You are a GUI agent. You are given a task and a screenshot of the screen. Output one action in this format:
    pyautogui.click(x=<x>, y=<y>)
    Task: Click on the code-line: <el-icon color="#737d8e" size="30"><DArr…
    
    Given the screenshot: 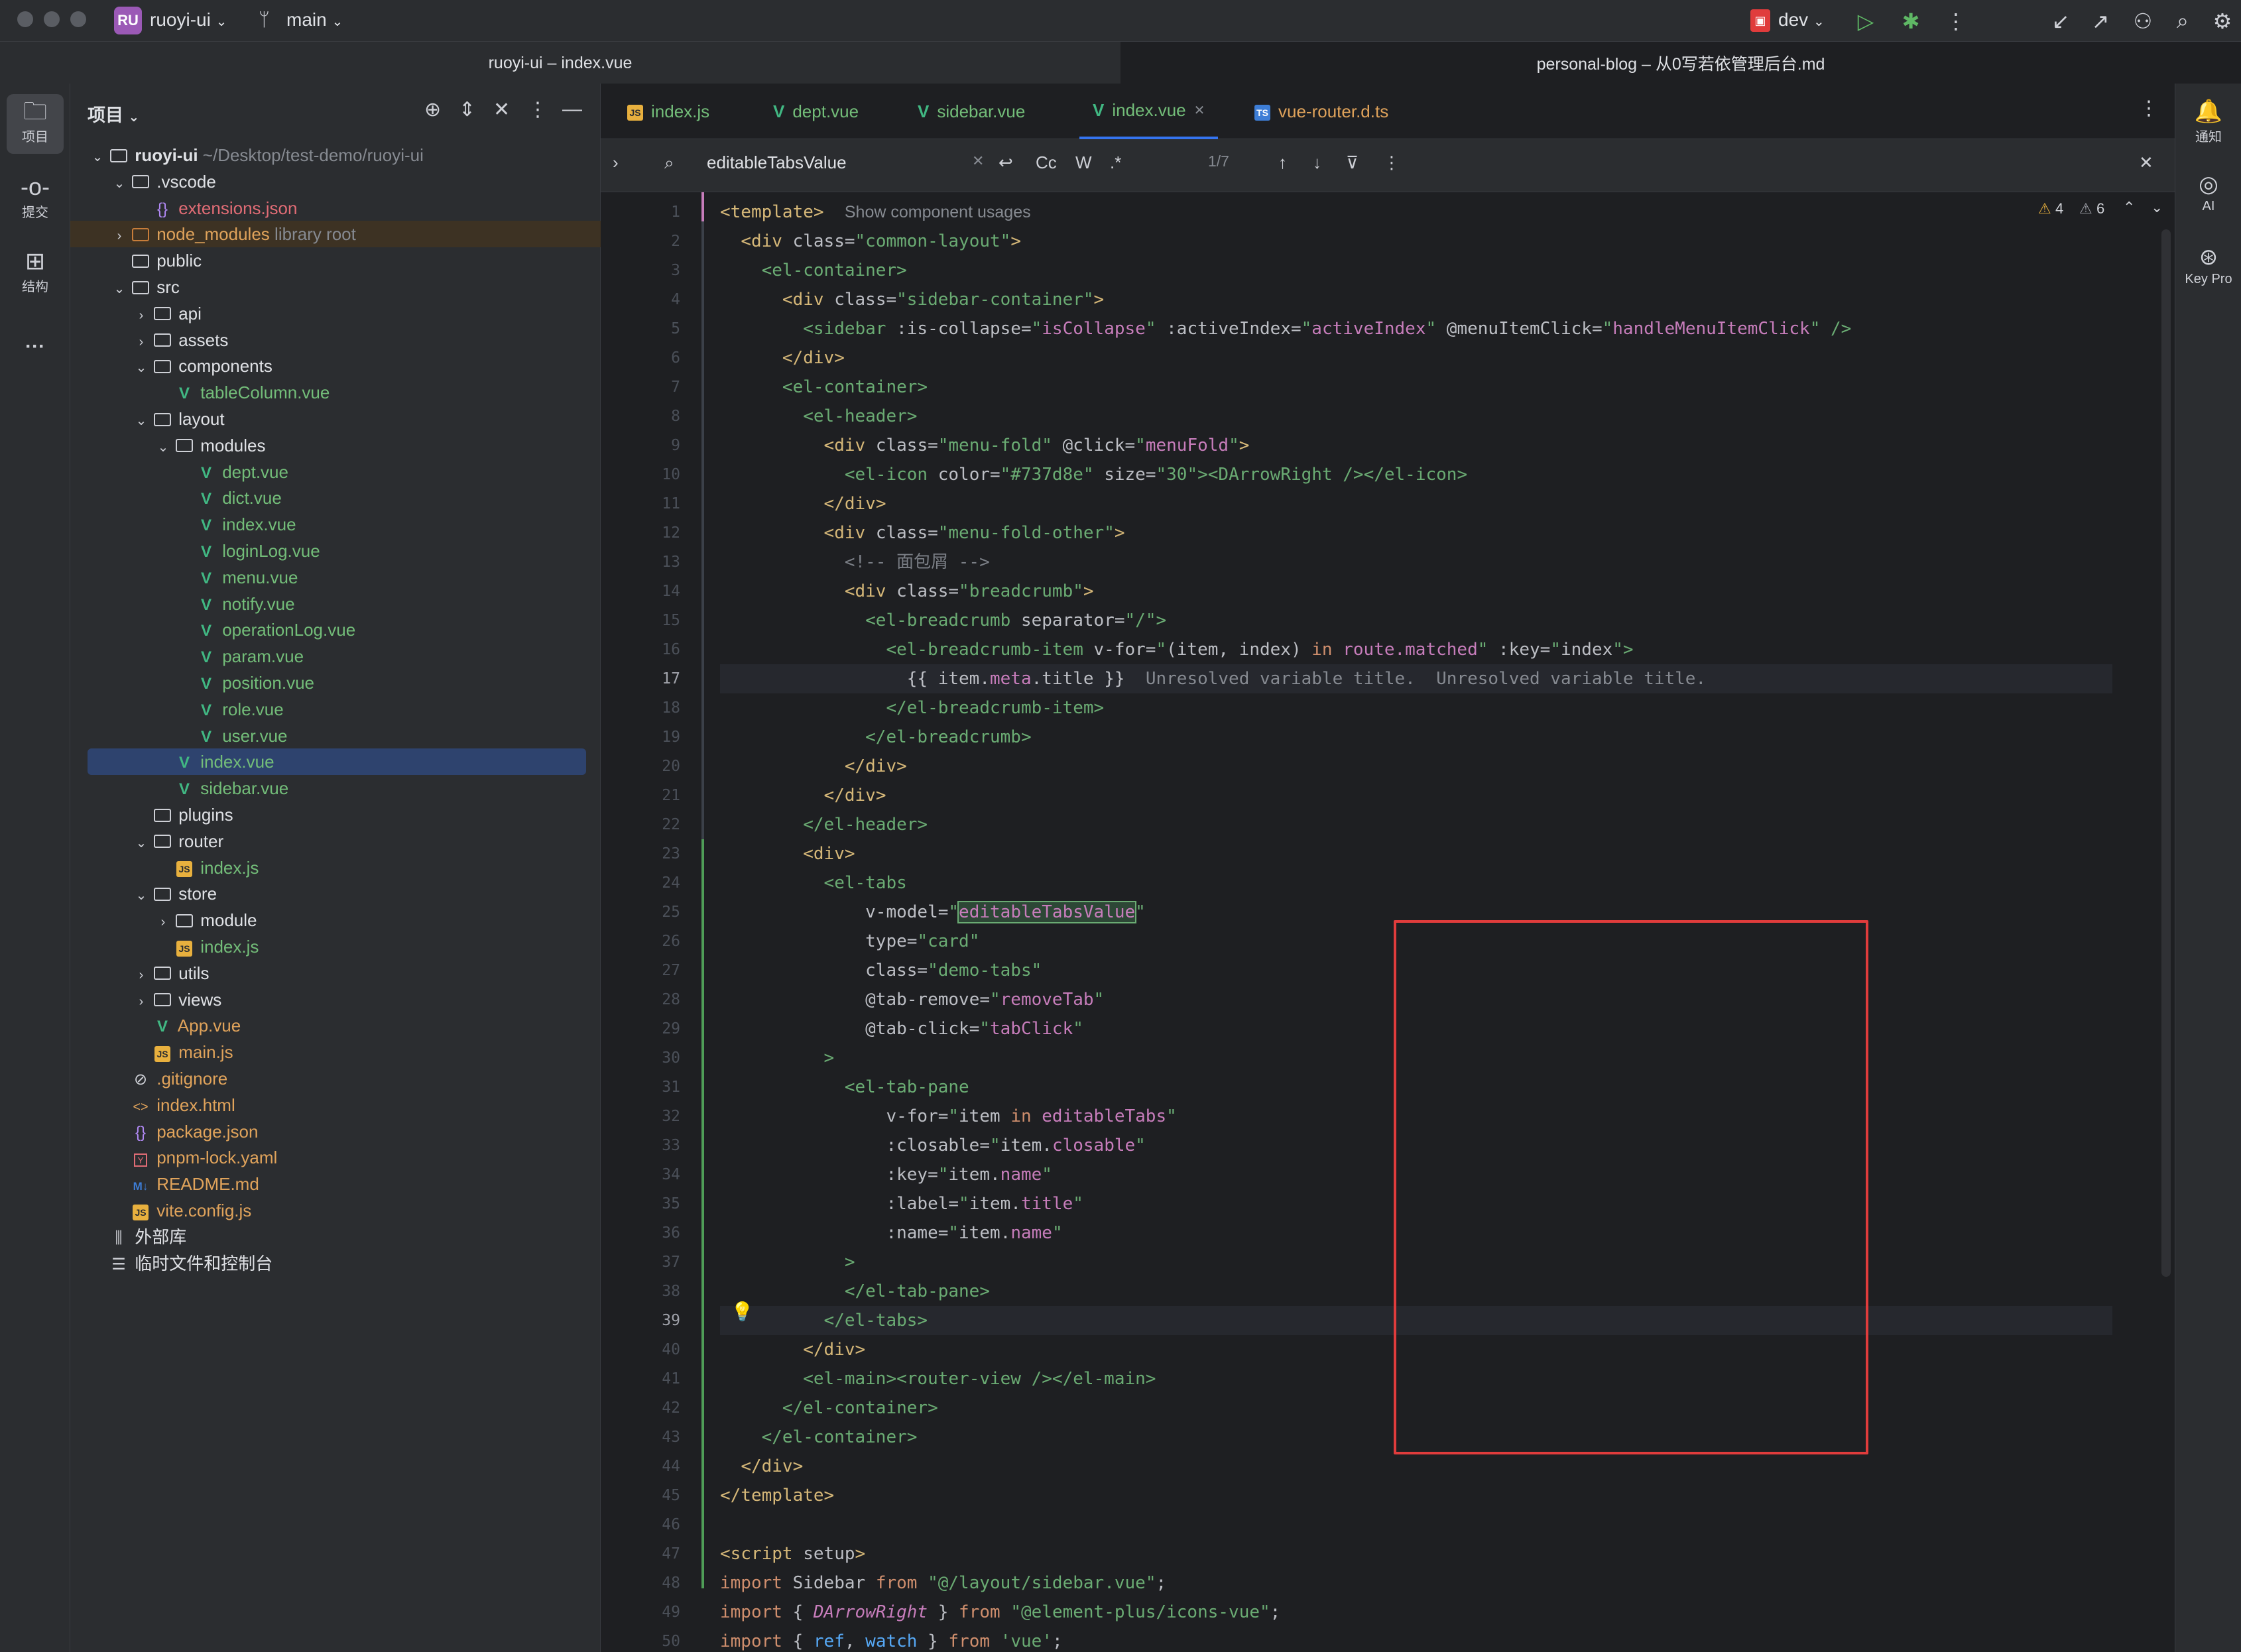 What is the action you would take?
    pyautogui.click(x=1416, y=474)
    